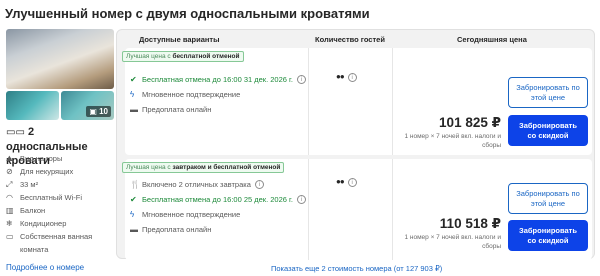 The height and width of the screenshot is (276, 600). Describe the element at coordinates (9, 158) in the screenshot. I see `mountain-icon: ⛰` at that location.